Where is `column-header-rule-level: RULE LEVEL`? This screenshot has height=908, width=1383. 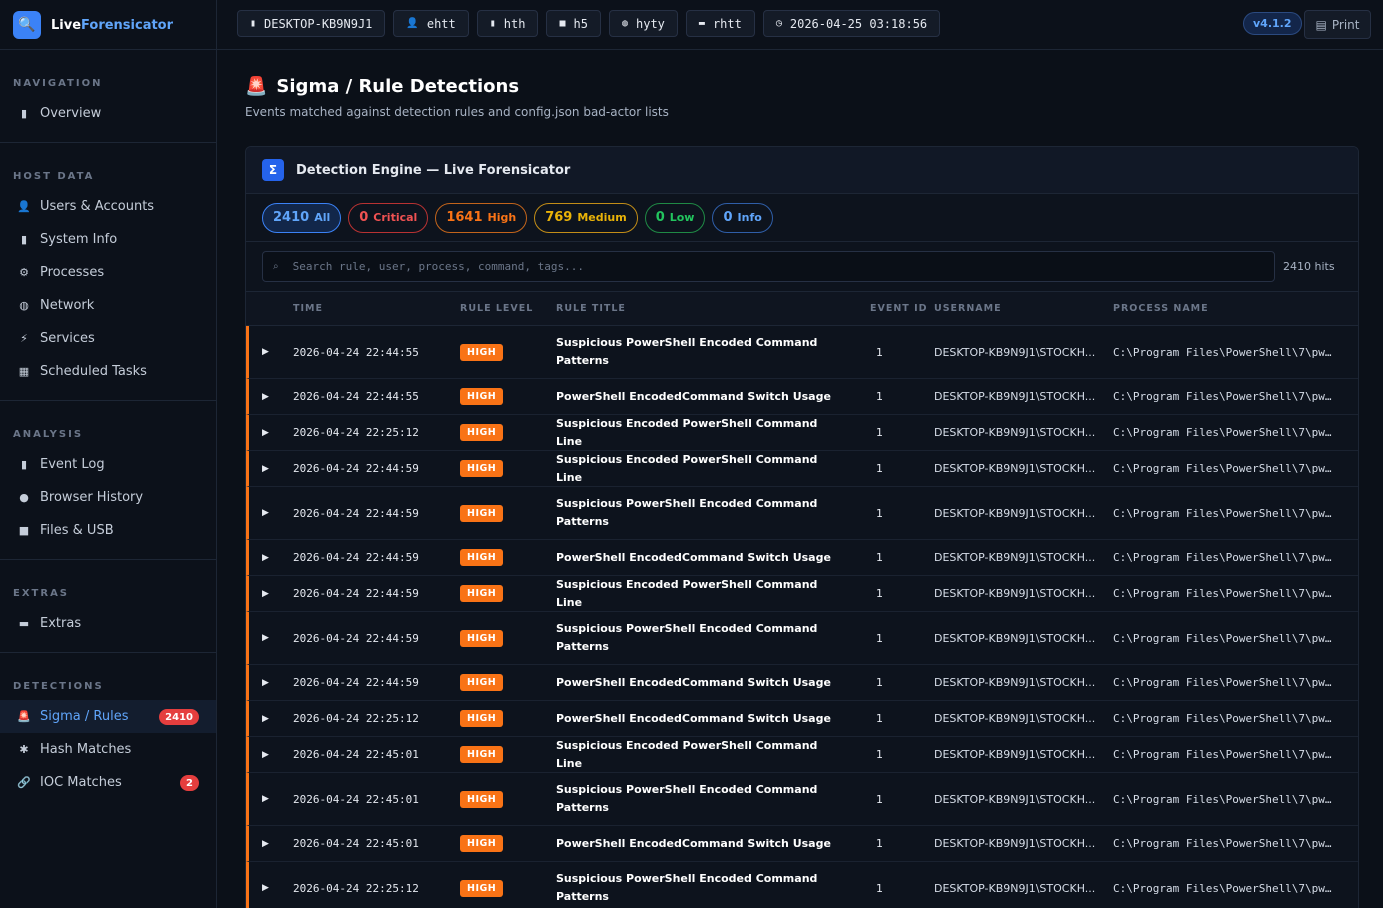 column-header-rule-level: RULE LEVEL is located at coordinates (508, 308).